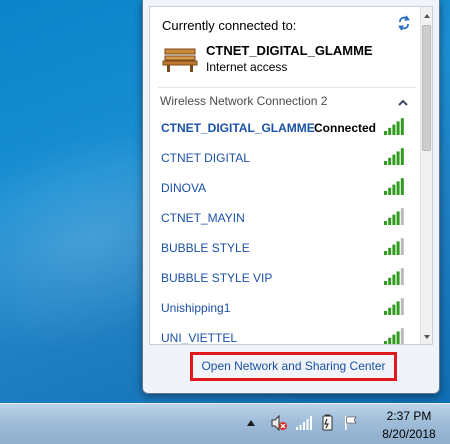  Describe the element at coordinates (180, 60) in the screenshot. I see `bench-icon` at that location.